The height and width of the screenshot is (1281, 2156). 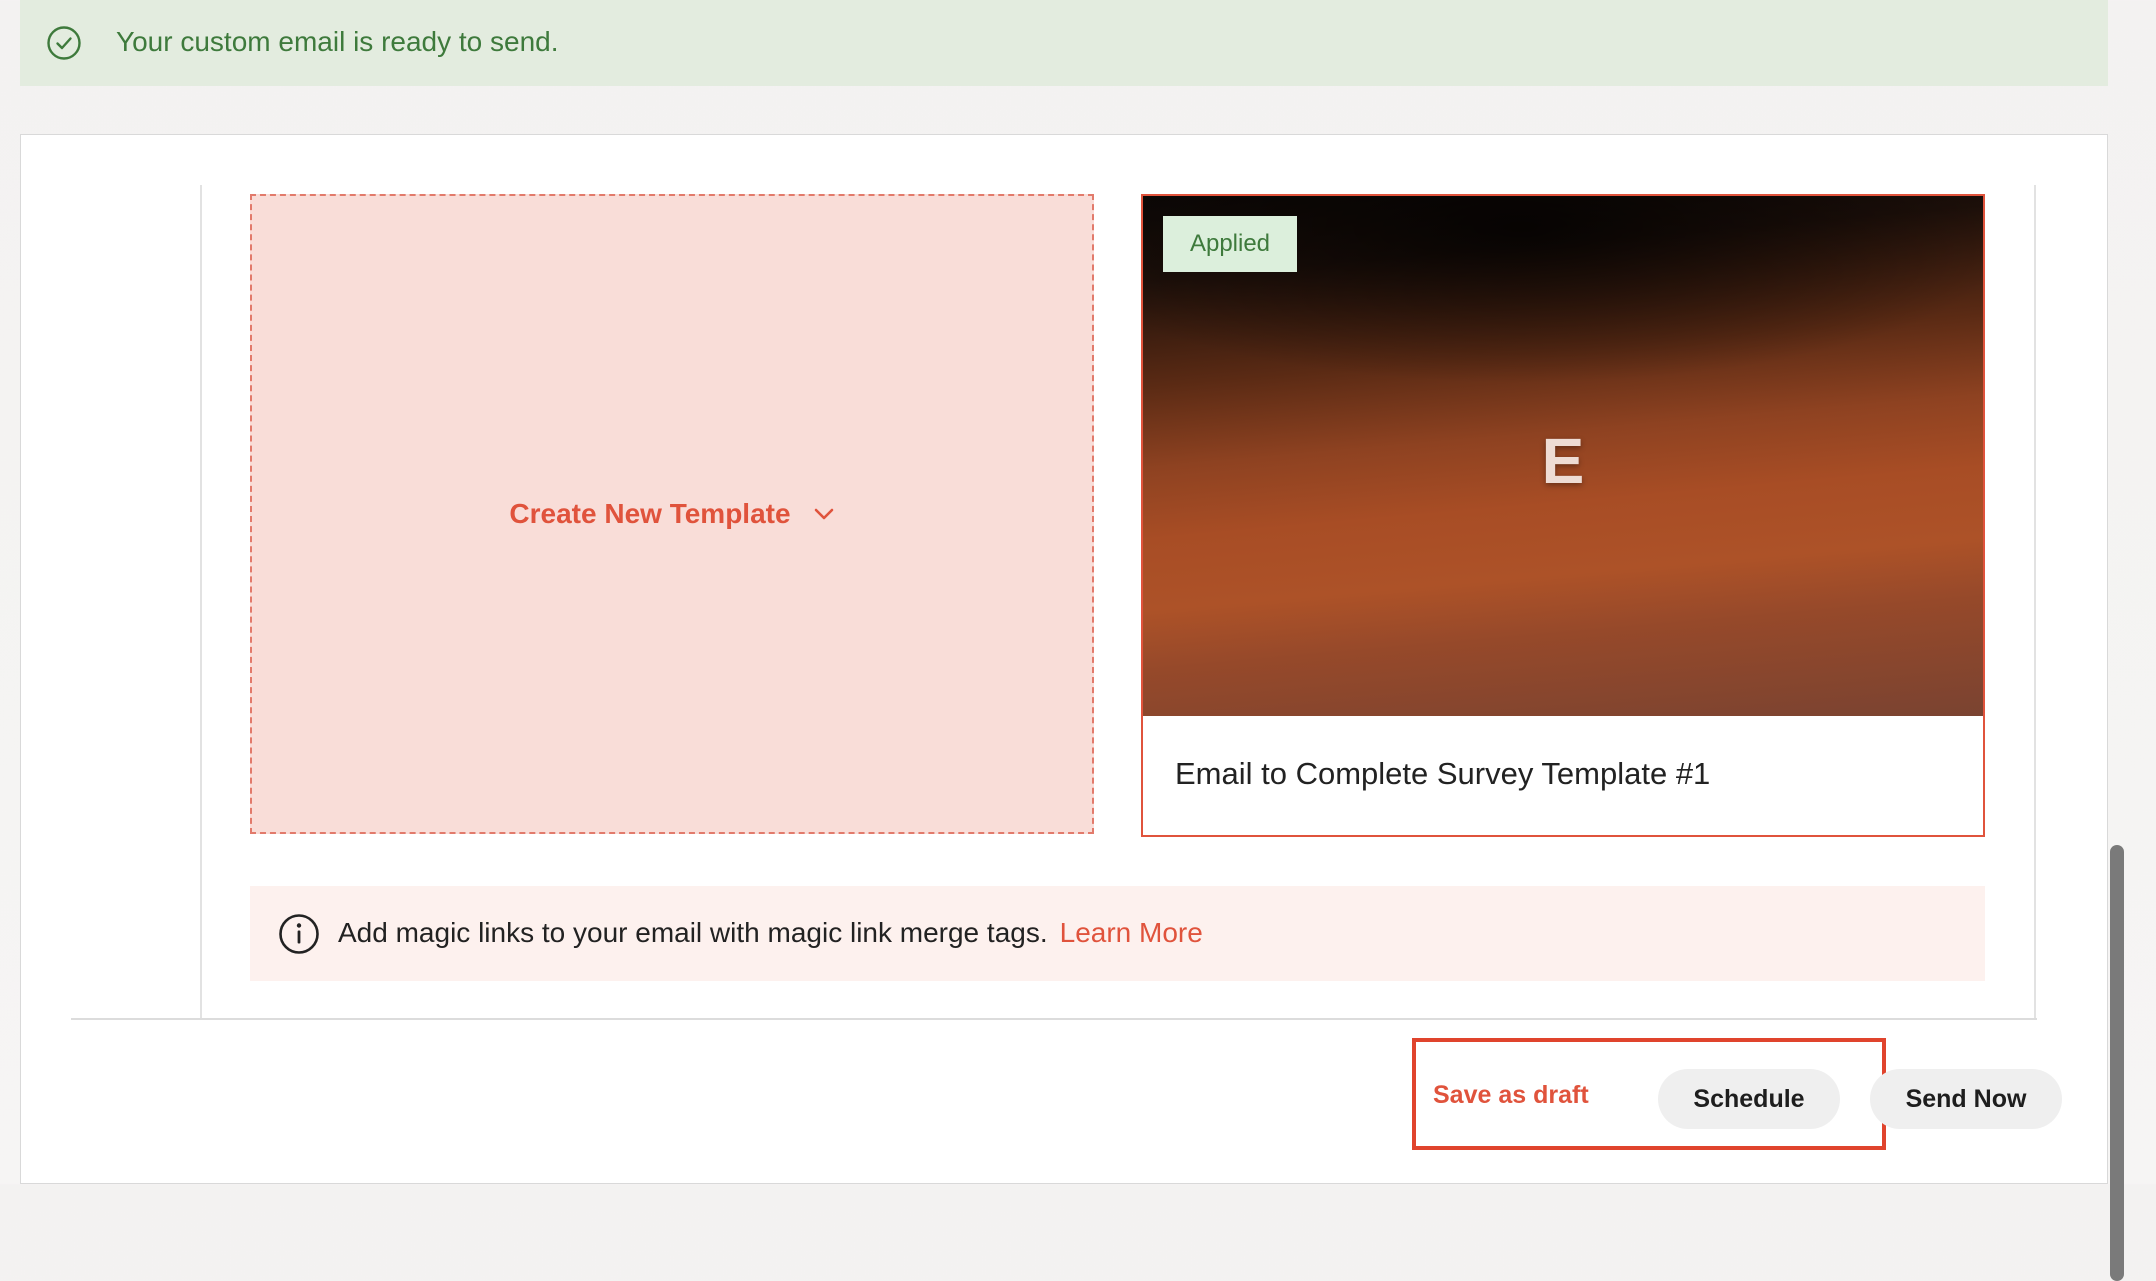 What do you see at coordinates (2035, 602) in the screenshot?
I see `content-right-border` at bounding box center [2035, 602].